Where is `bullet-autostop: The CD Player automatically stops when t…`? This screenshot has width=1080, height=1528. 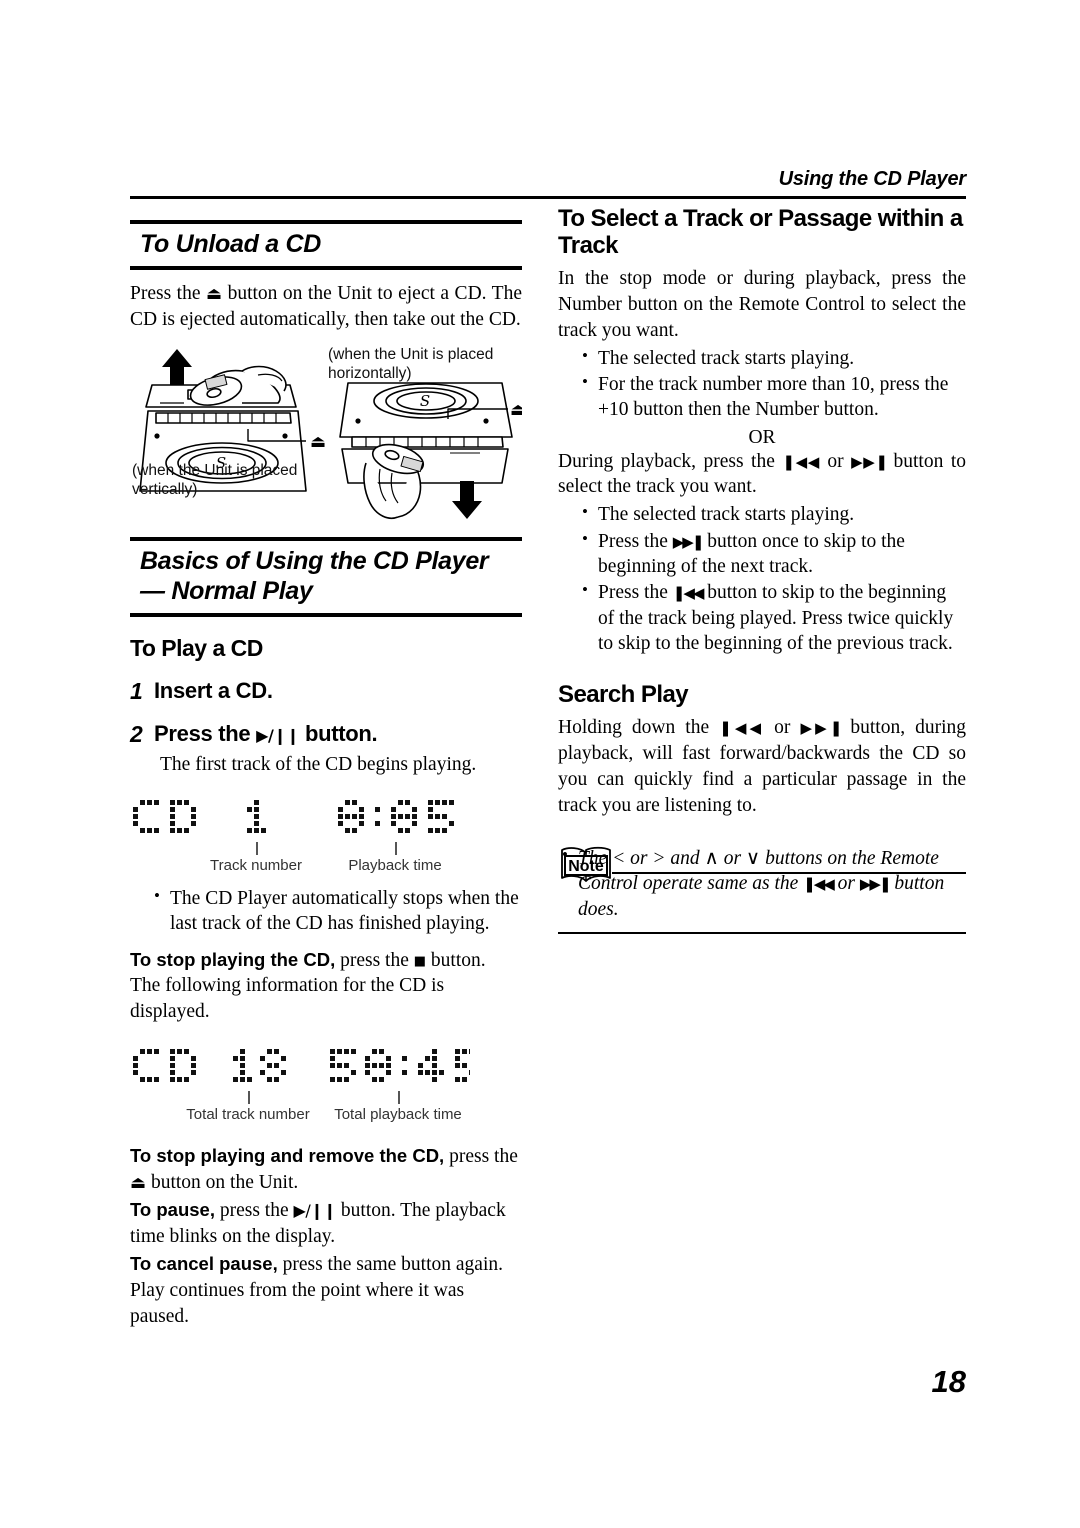
bullet-autostop: The CD Player automatically stops when t… is located at coordinates (336, 911).